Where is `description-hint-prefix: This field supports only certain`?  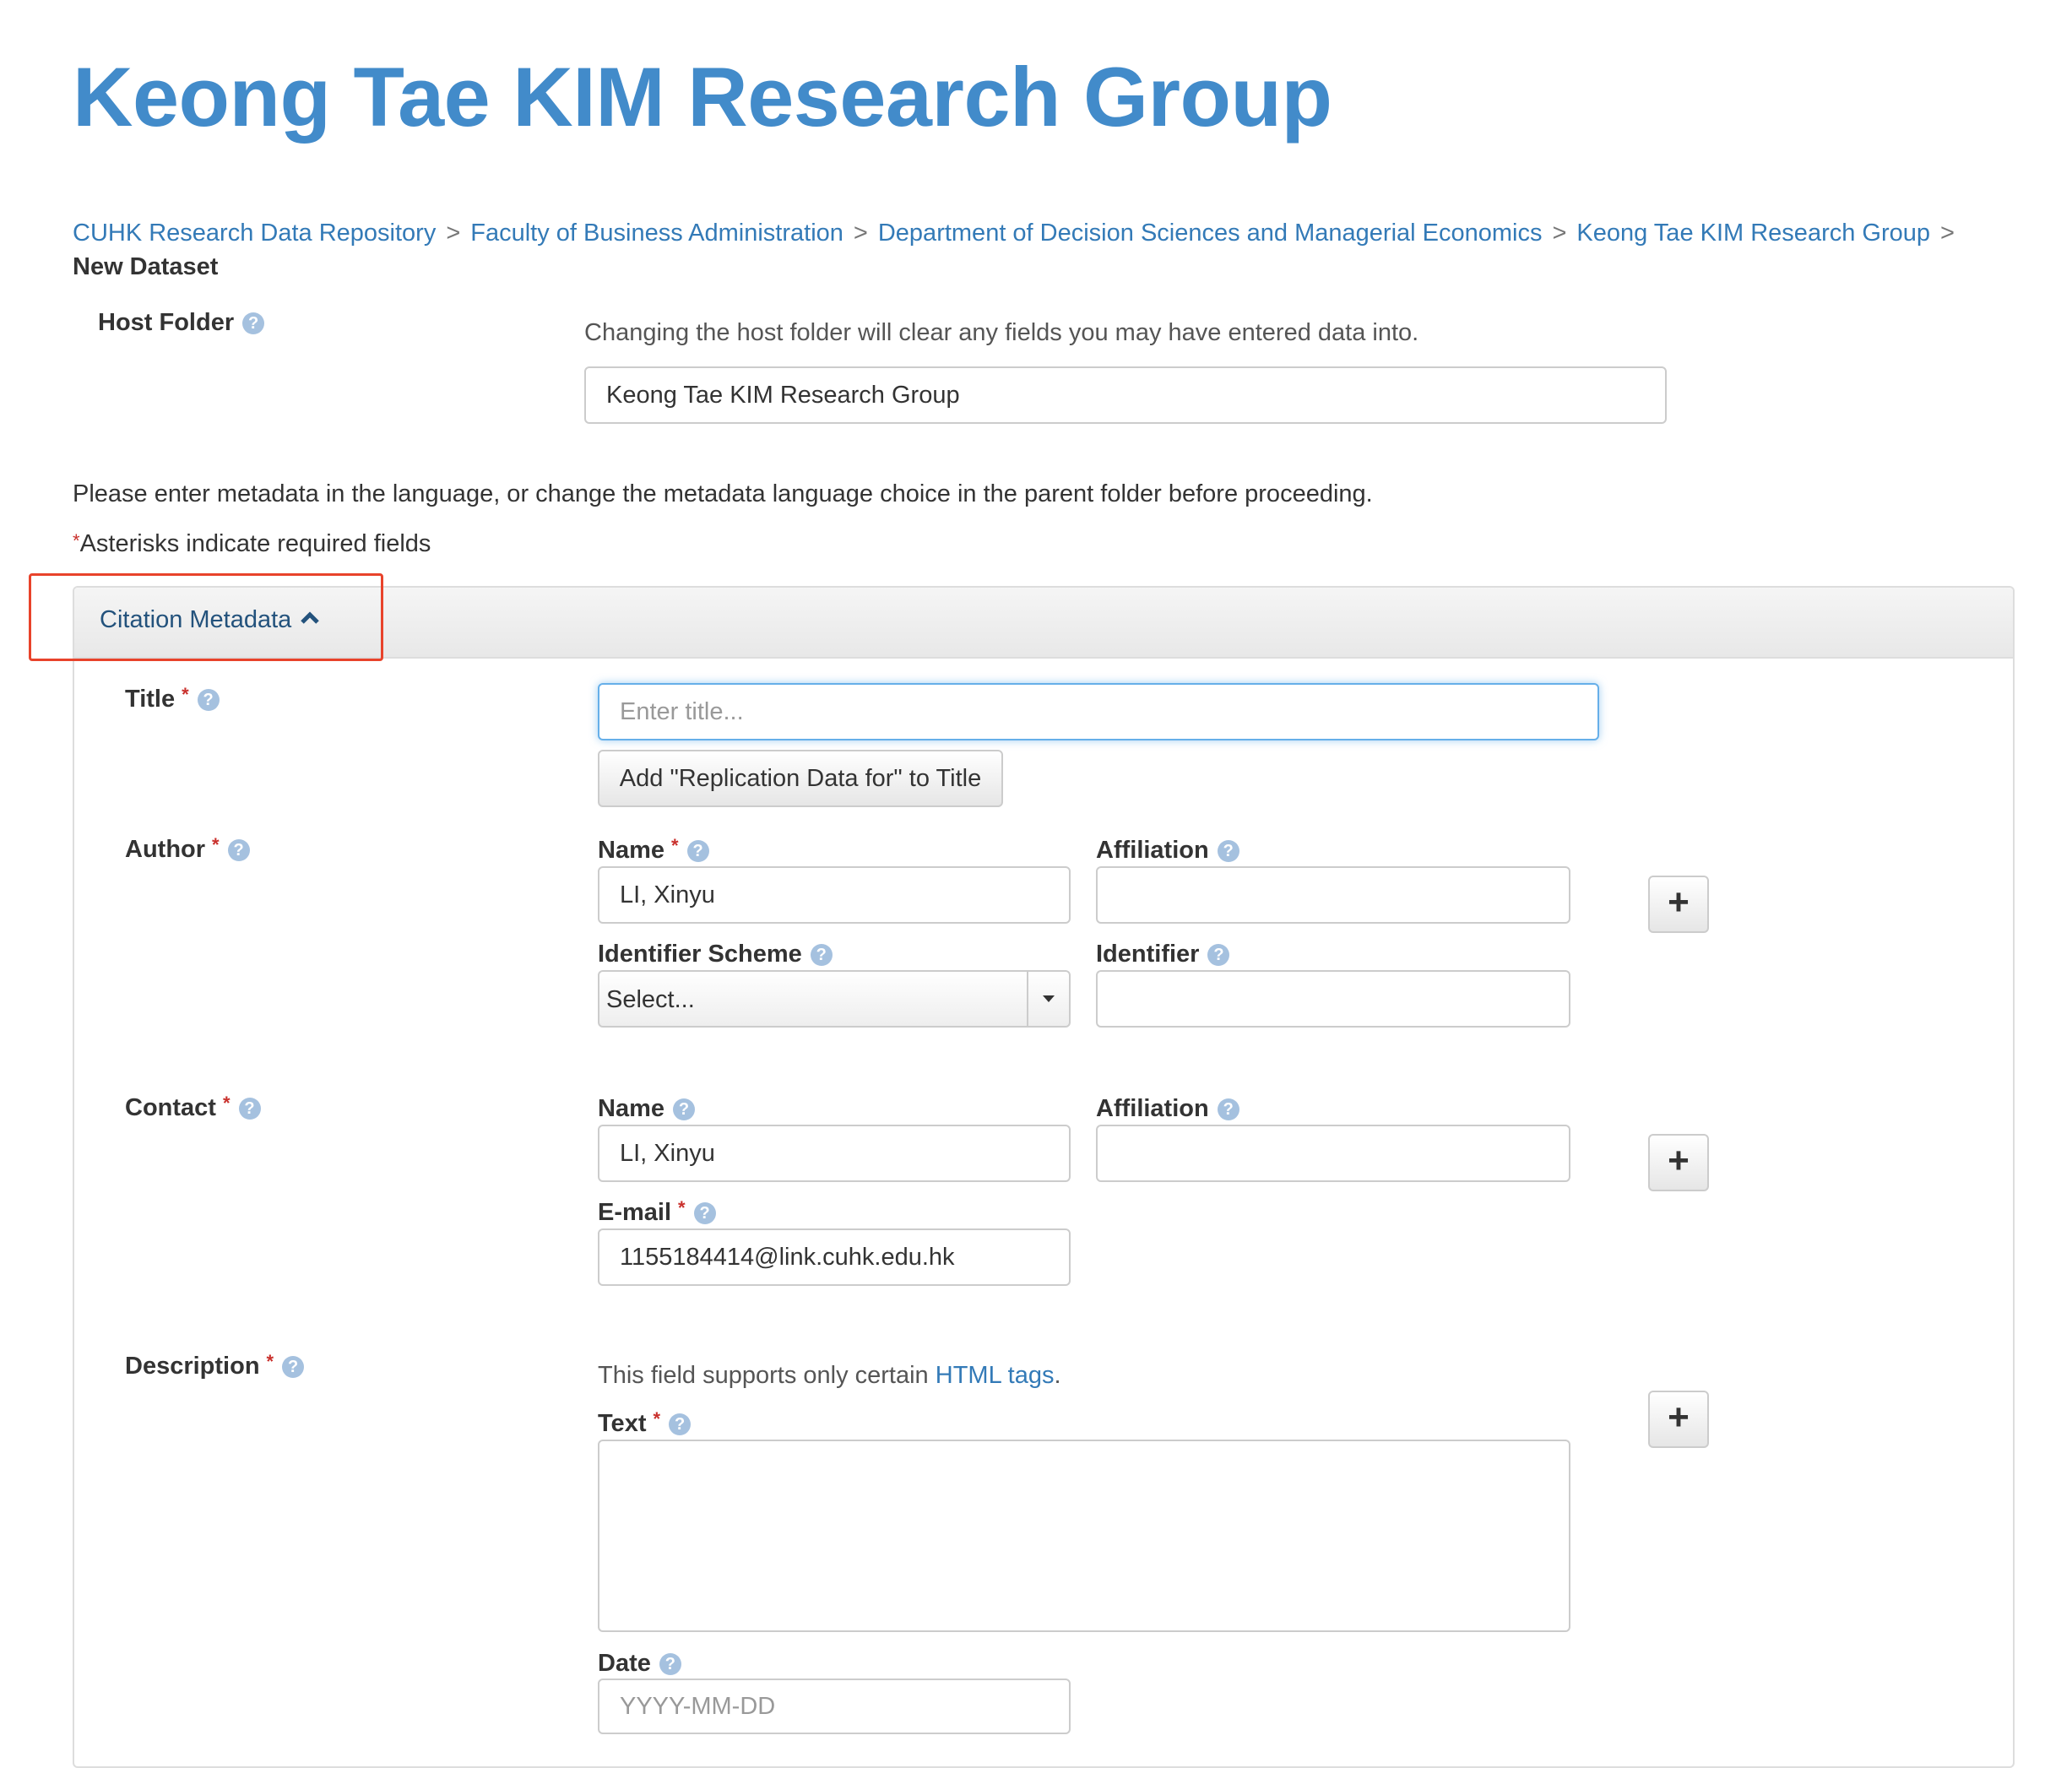 description-hint-prefix: This field supports only certain is located at coordinates (767, 1375).